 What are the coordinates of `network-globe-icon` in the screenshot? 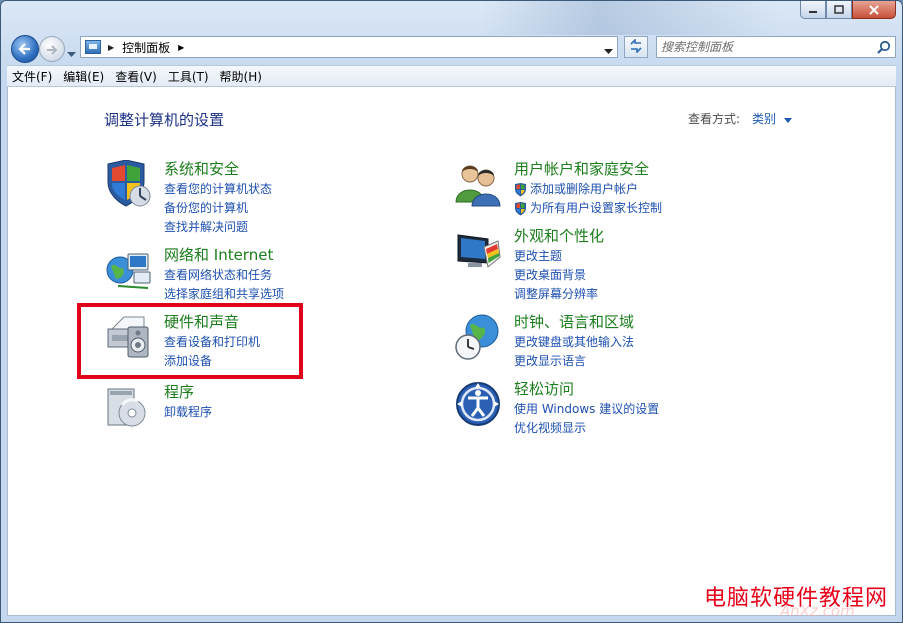 It's located at (128, 270).